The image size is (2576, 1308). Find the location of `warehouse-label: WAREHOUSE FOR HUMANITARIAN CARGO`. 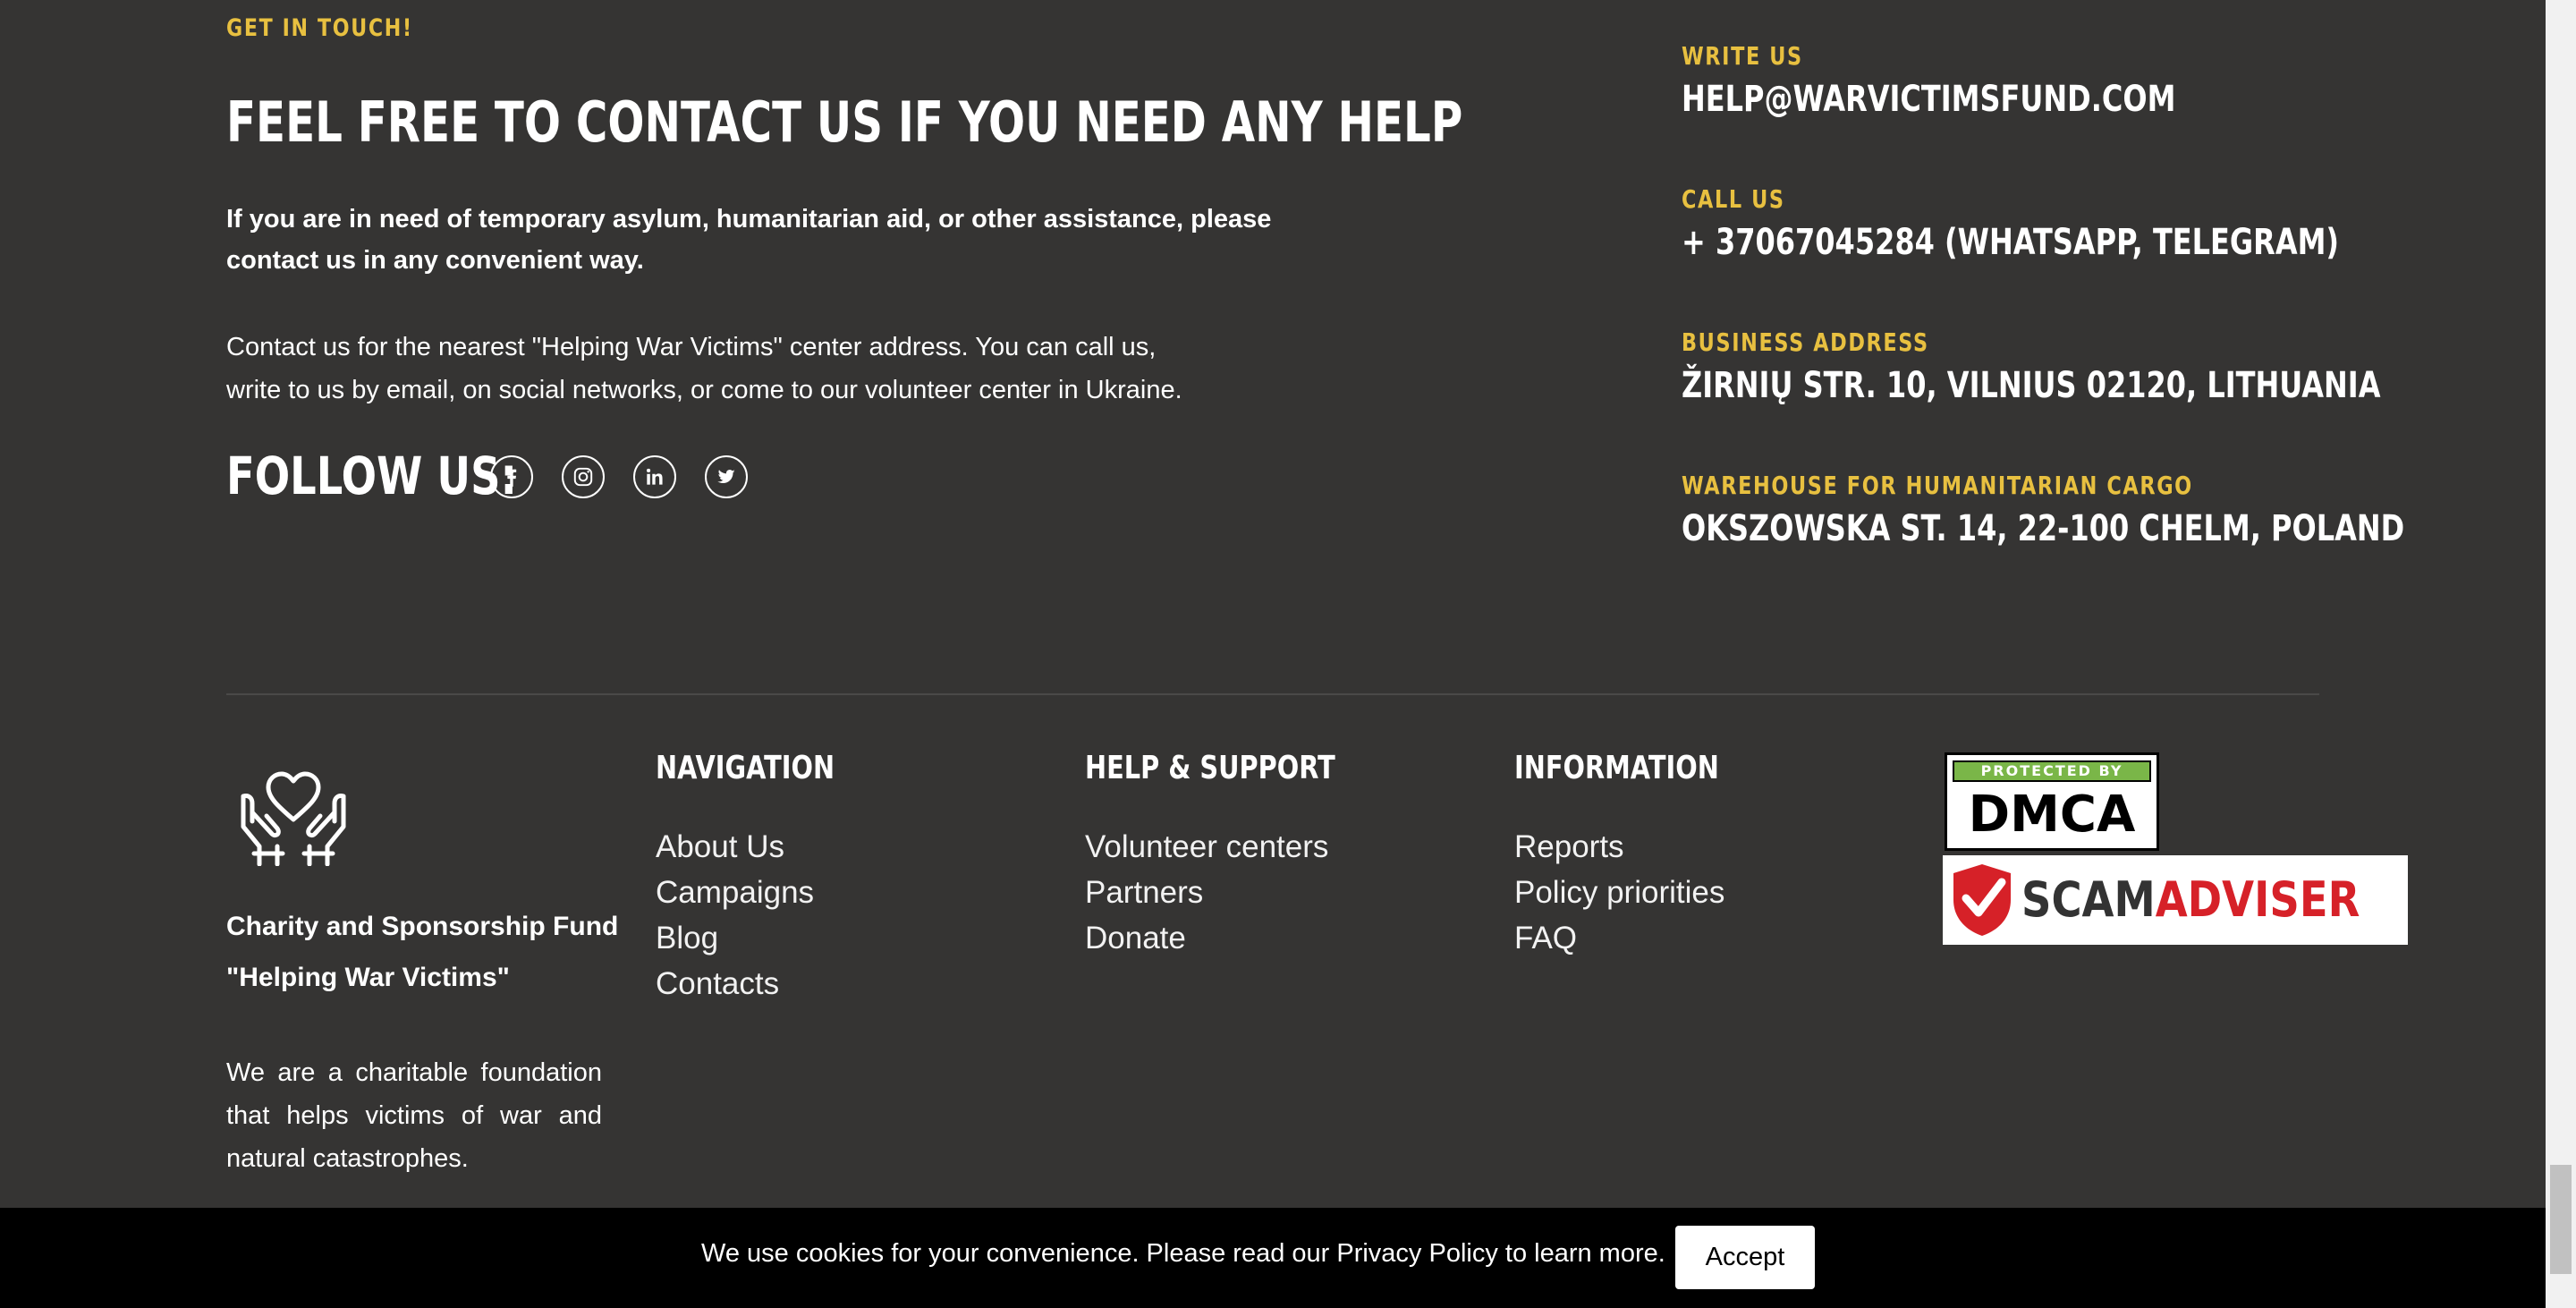

warehouse-label: WAREHOUSE FOR HUMANITARIAN CARGO is located at coordinates (1937, 486).